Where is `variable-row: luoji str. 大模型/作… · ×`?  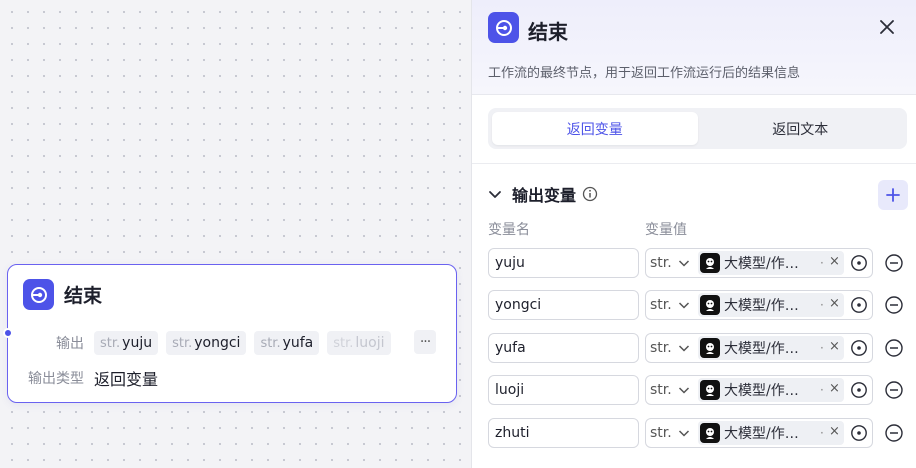 variable-row: luoji str. 大模型/作… · × is located at coordinates (698, 390).